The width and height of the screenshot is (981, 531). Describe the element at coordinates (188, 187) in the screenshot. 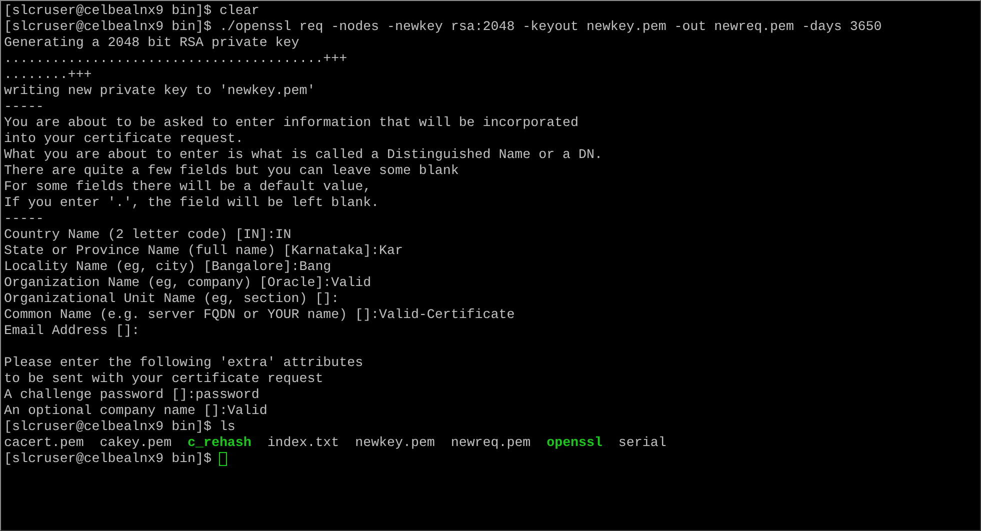

I see `terminal-line: For some fields there will be a default value,` at that location.